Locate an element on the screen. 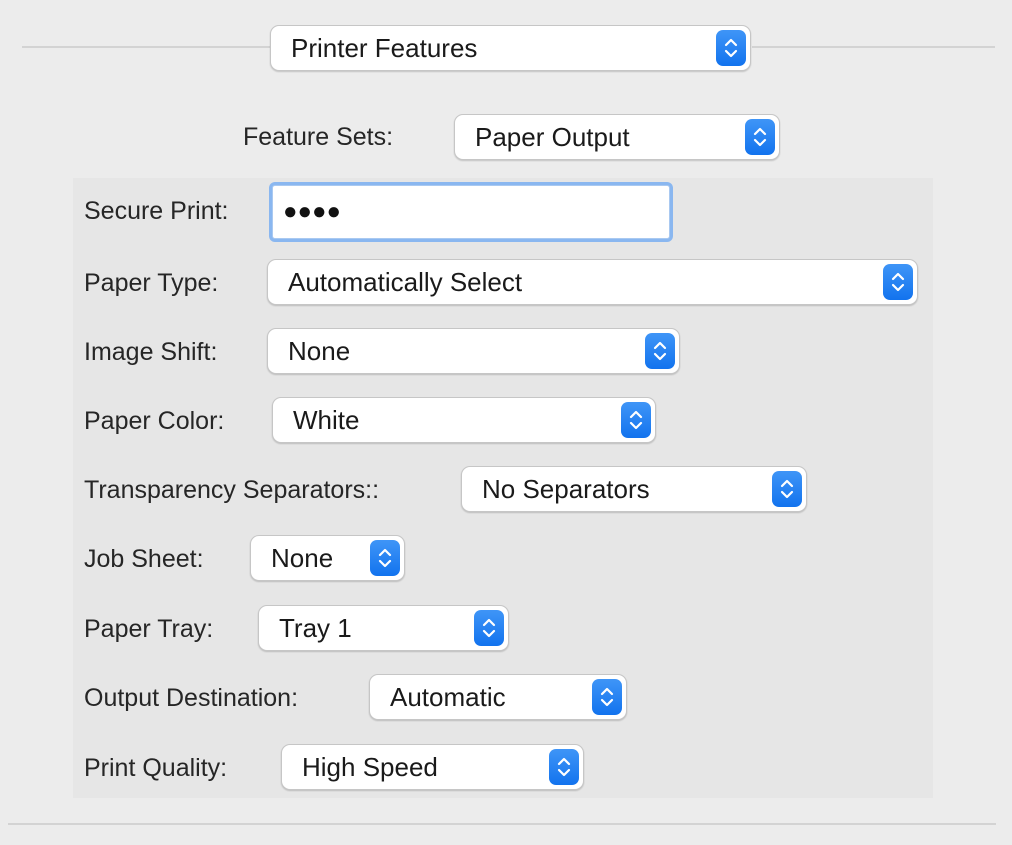 This screenshot has height=845, width=1012. output-destination-value: Automatic is located at coordinates (448, 697).